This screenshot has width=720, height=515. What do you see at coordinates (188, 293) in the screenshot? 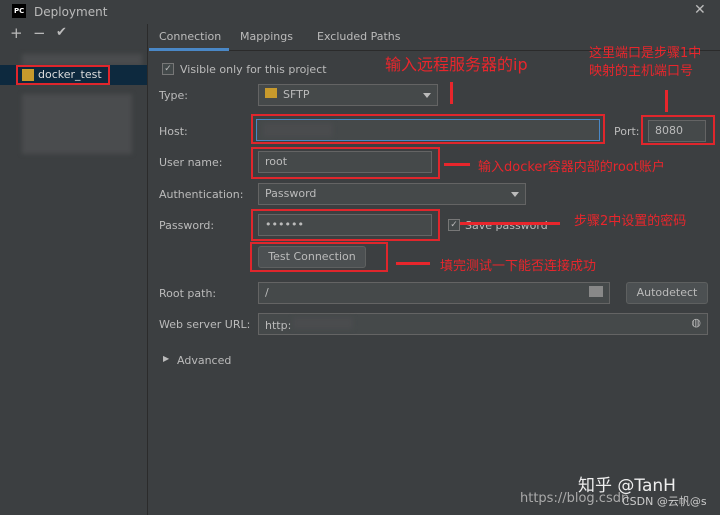
I see `root-path-label: Root path:` at bounding box center [188, 293].